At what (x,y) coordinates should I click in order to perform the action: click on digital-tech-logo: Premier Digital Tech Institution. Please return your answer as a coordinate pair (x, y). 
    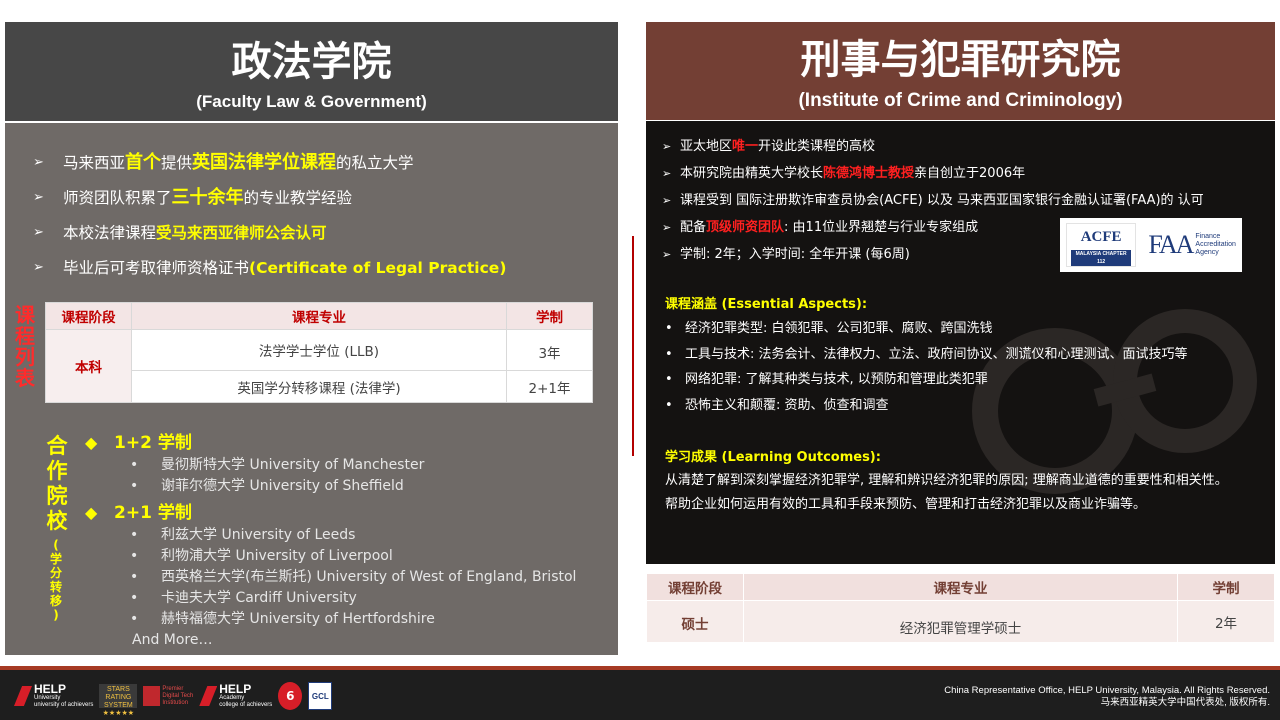
    Looking at the image, I should click on (168, 696).